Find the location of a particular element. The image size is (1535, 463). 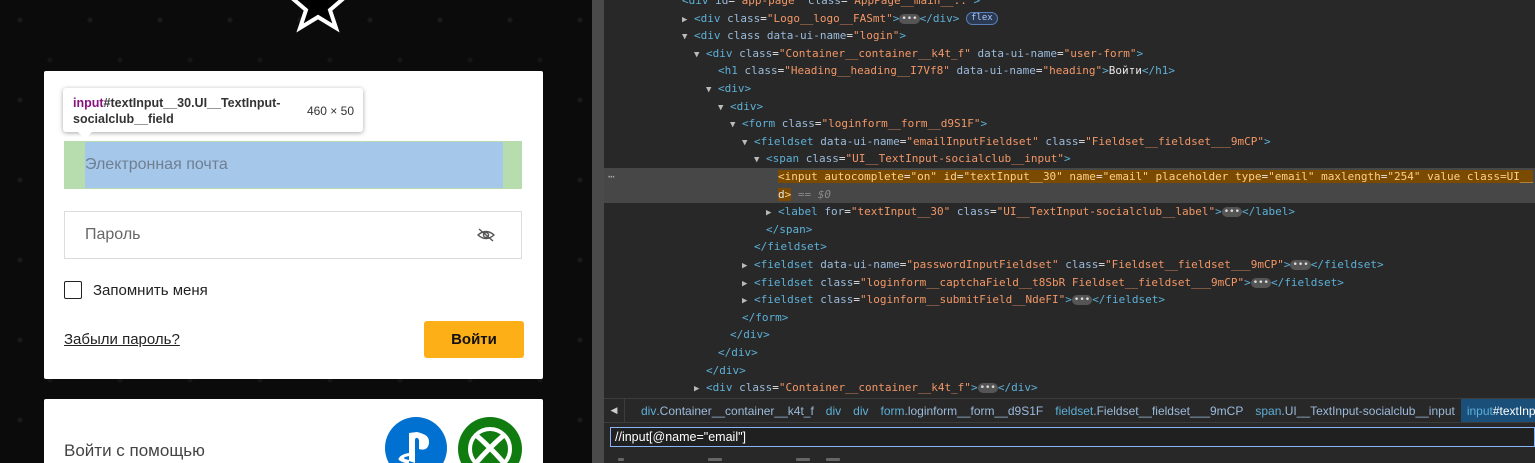

tooltip-arrow is located at coordinates (85, 135).